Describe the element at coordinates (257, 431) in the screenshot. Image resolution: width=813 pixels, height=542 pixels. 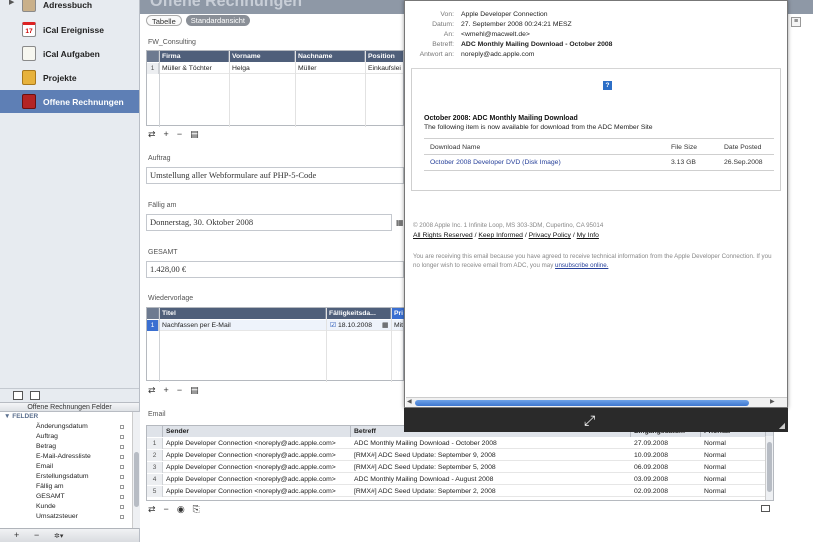
I see `column-header: Sender` at that location.